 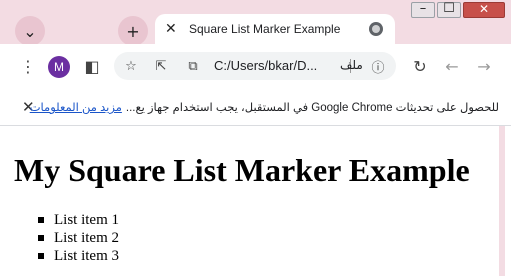 I want to click on chevron-down-icon: ⌄, so click(x=30, y=31).